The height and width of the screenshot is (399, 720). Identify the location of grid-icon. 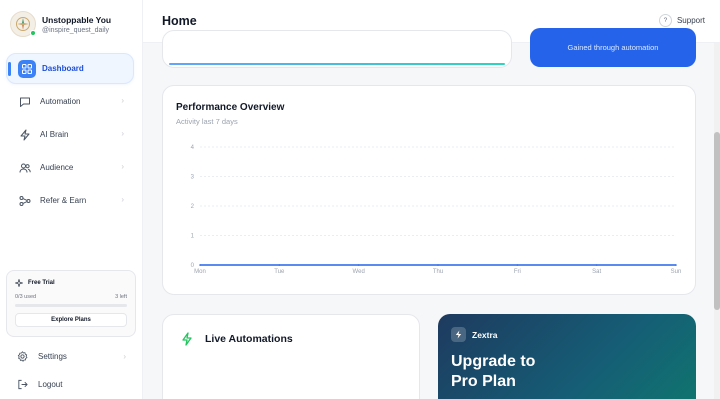
(27, 68).